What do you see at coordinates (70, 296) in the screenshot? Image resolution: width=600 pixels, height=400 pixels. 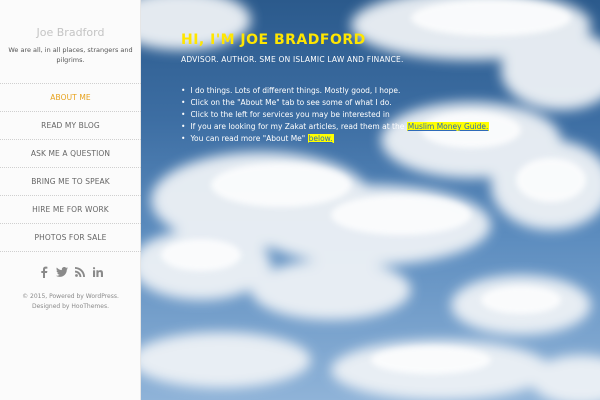 I see `footer-copyright: © 2015, Powered by WordPress.` at bounding box center [70, 296].